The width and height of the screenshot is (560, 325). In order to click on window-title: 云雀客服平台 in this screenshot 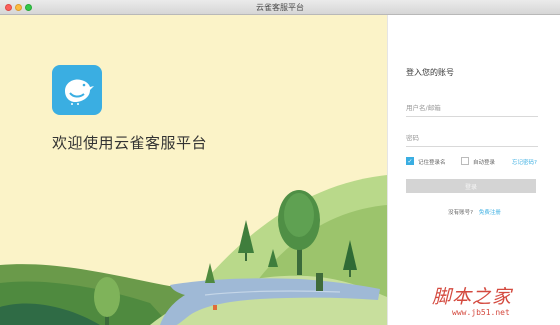, I will do `click(280, 7)`.